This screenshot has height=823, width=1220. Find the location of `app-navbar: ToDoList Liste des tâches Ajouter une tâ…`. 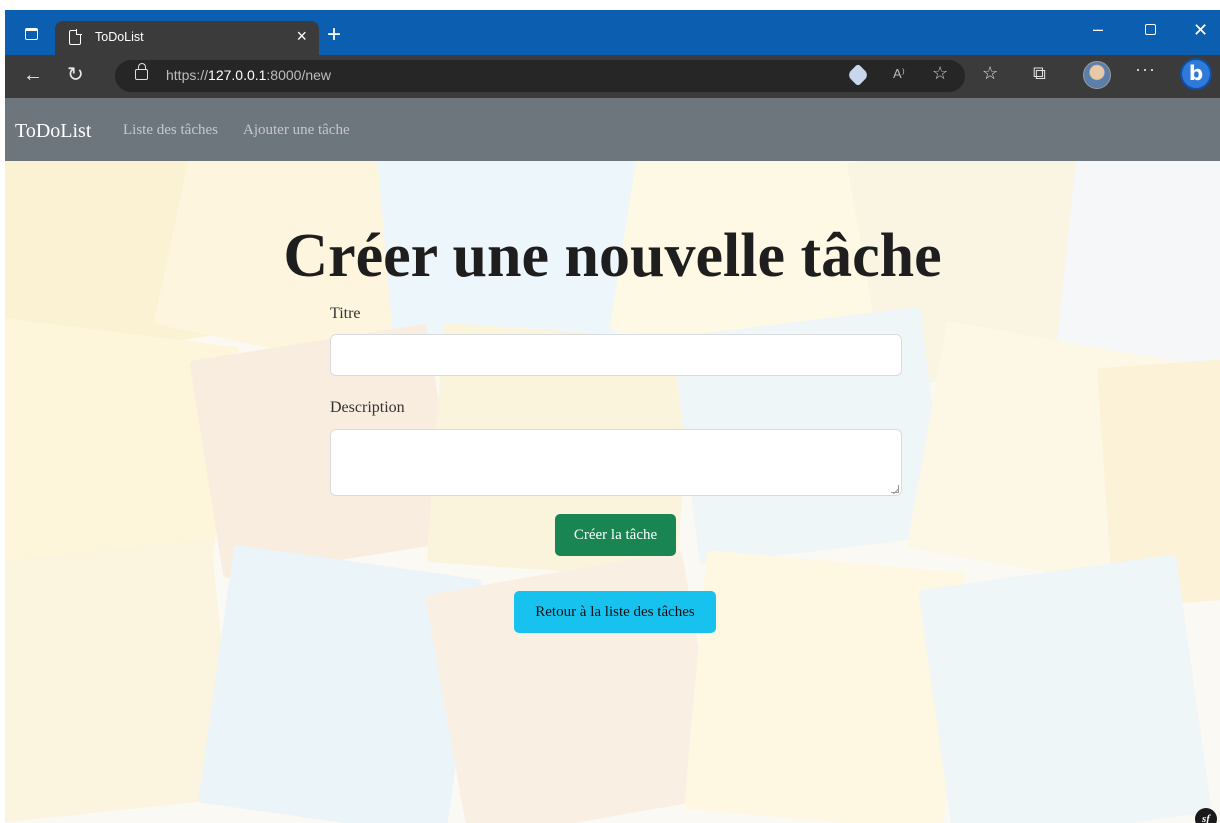

app-navbar: ToDoList Liste des tâches Ajouter une tâ… is located at coordinates (612, 129).